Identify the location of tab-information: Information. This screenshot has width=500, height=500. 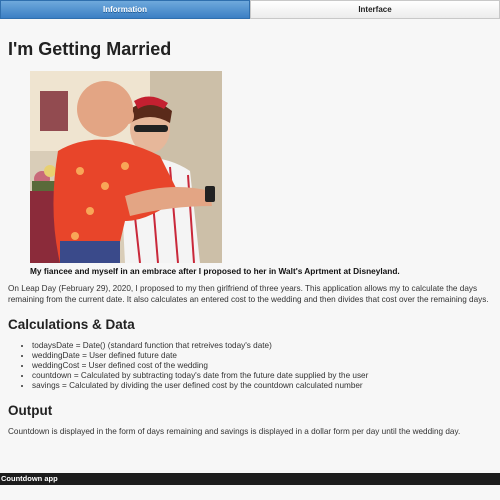
(125, 9).